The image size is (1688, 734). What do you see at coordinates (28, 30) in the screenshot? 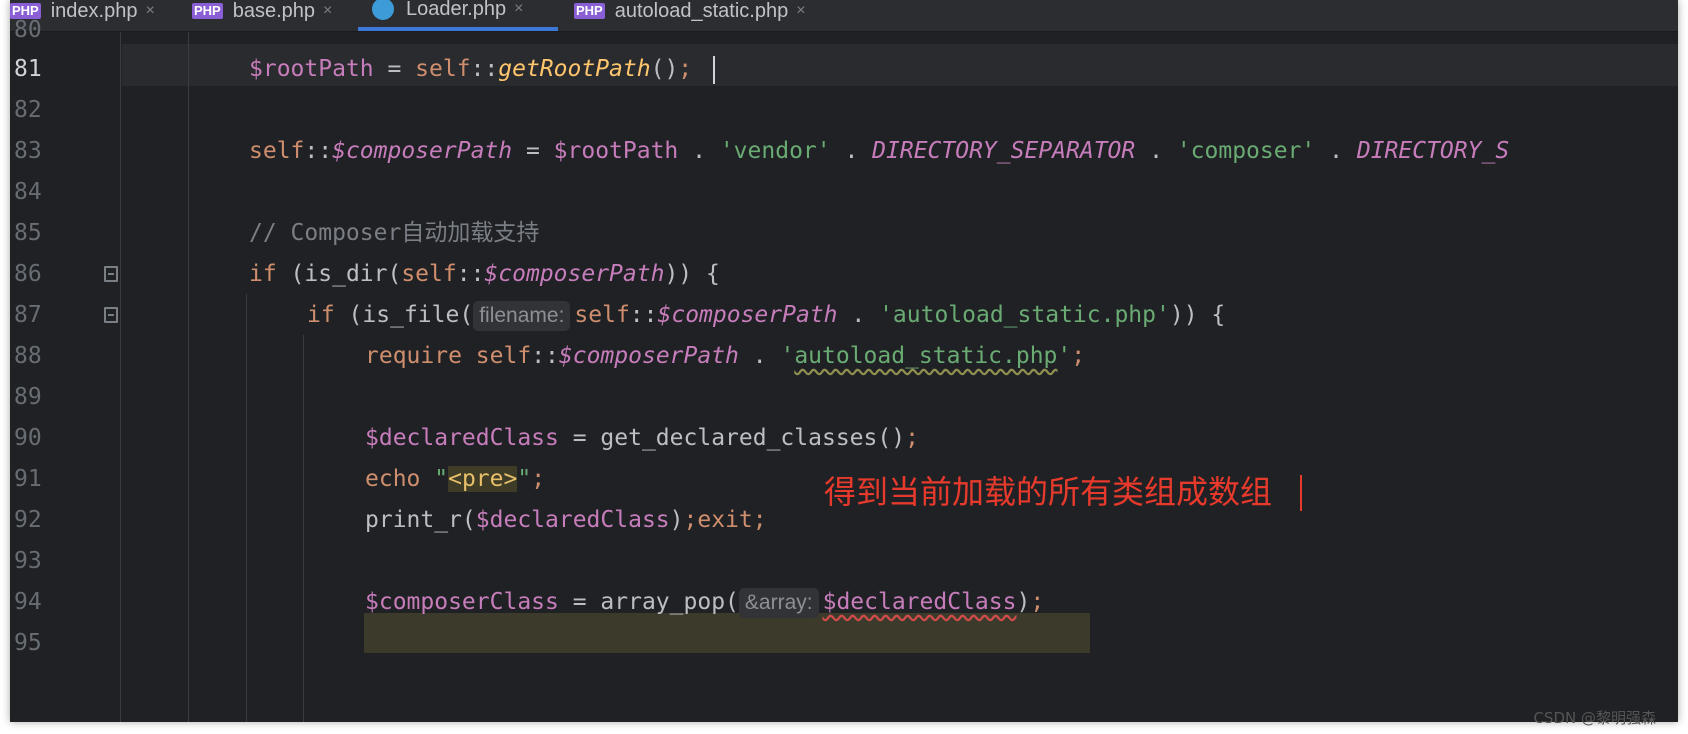
I see `line-number: 80` at bounding box center [28, 30].